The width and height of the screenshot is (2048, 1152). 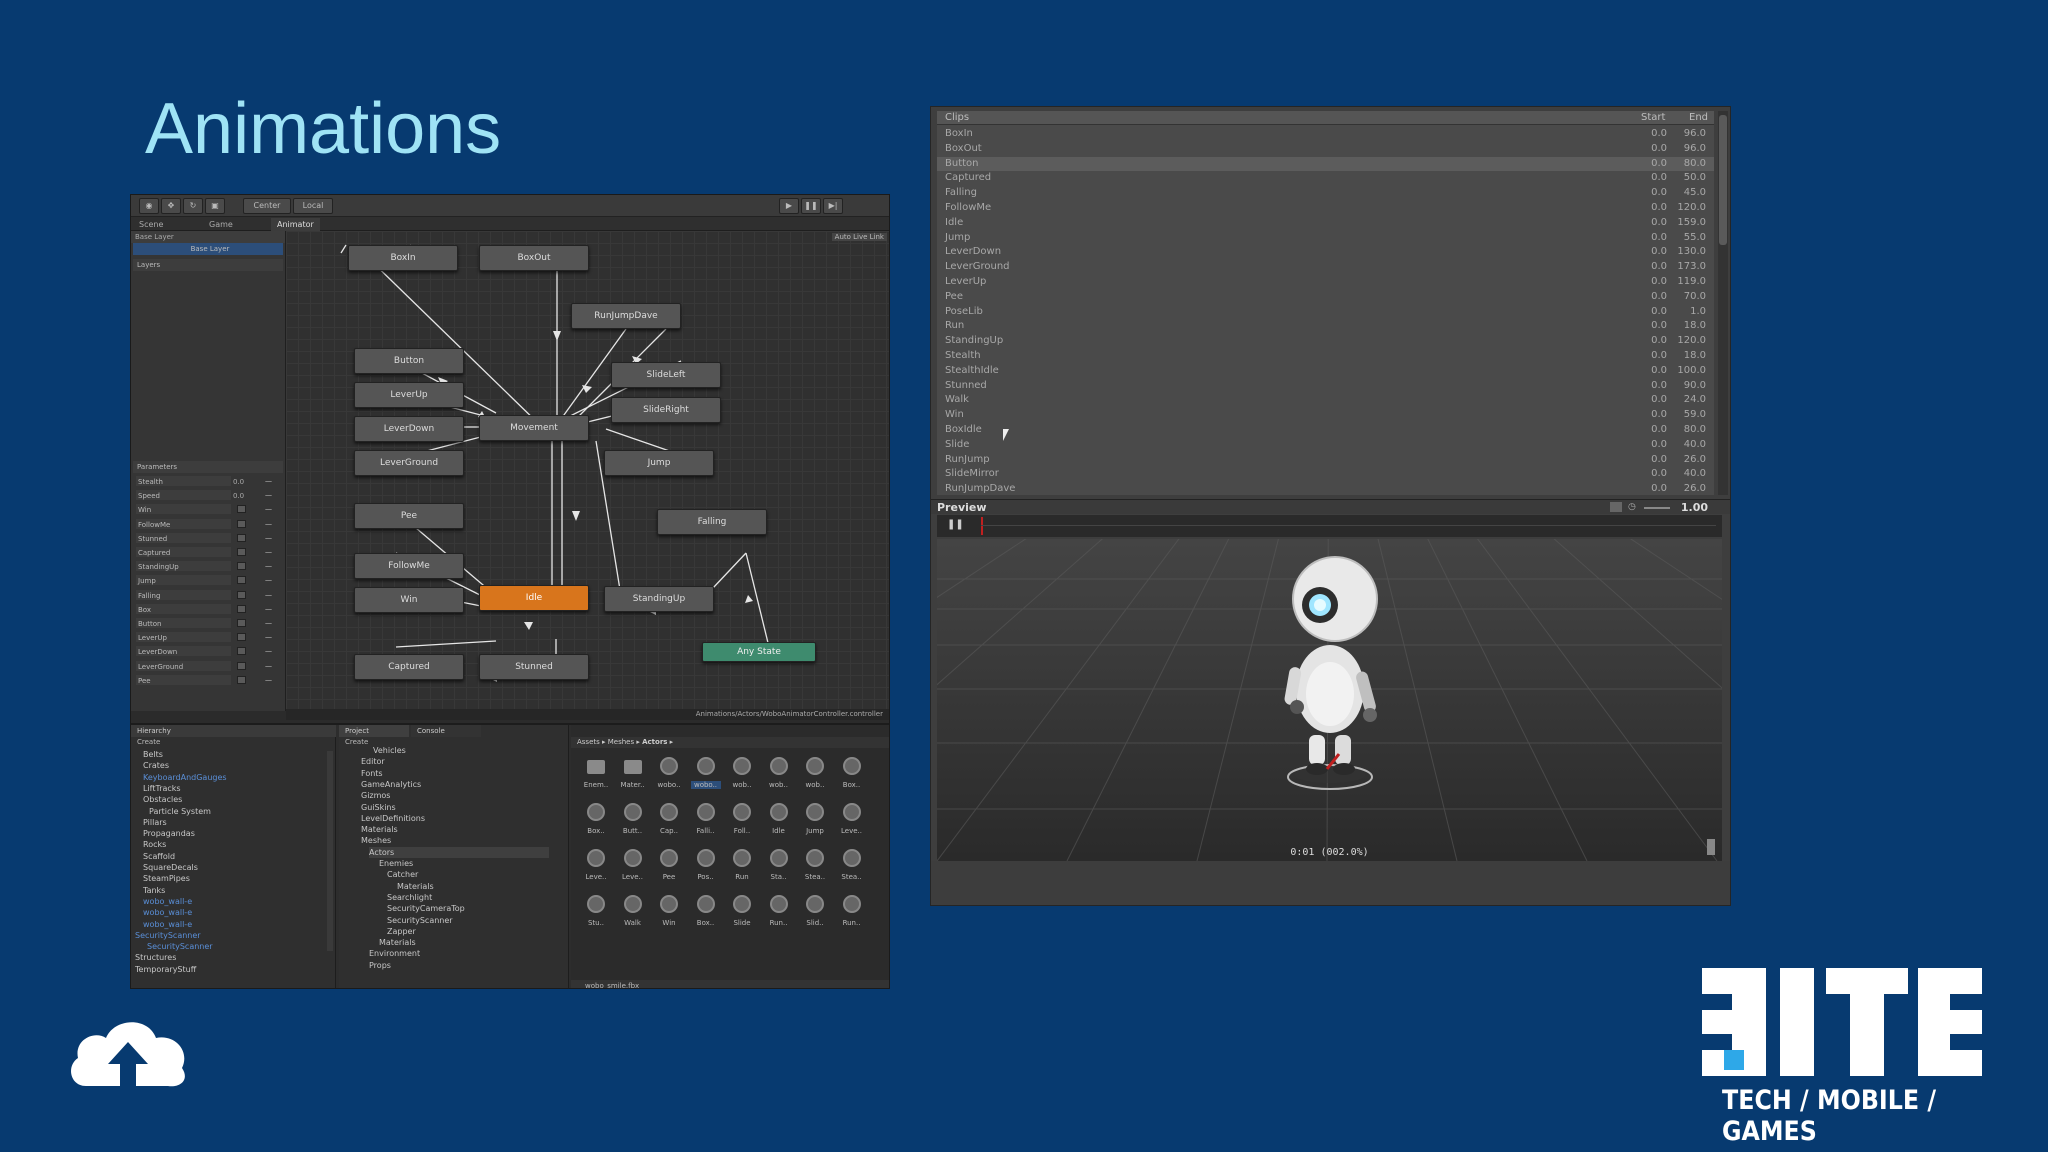 I want to click on avatar-figure-icon, so click(x=1711, y=847).